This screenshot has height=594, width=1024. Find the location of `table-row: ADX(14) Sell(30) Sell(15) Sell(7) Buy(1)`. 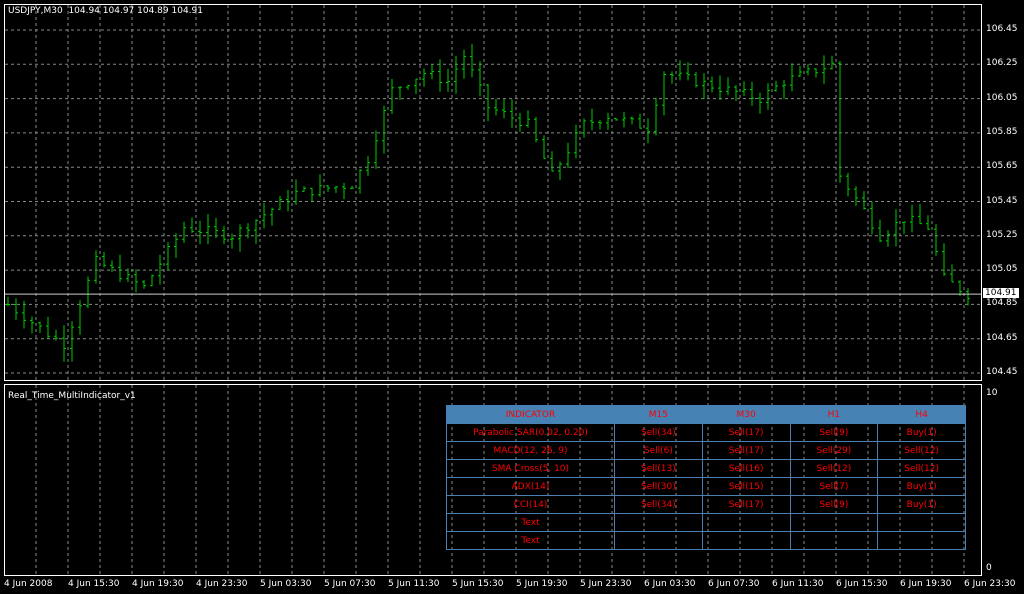

table-row: ADX(14) Sell(30) Sell(15) Sell(7) Buy(1) is located at coordinates (706, 486).